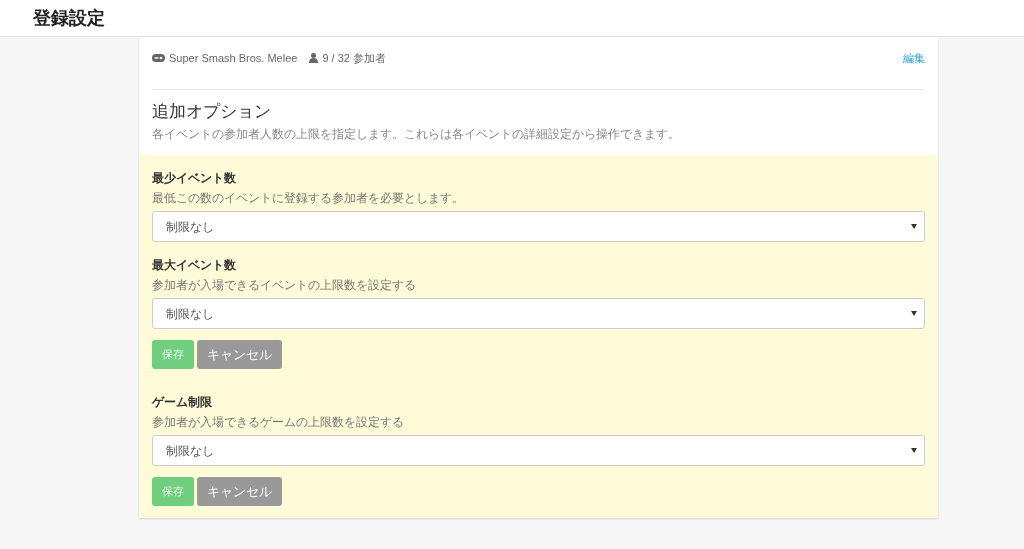 The width and height of the screenshot is (1024, 549). Describe the element at coordinates (284, 285) in the screenshot. I see `field-help: 参加者が入場できるイベントの上限数を設定する` at that location.